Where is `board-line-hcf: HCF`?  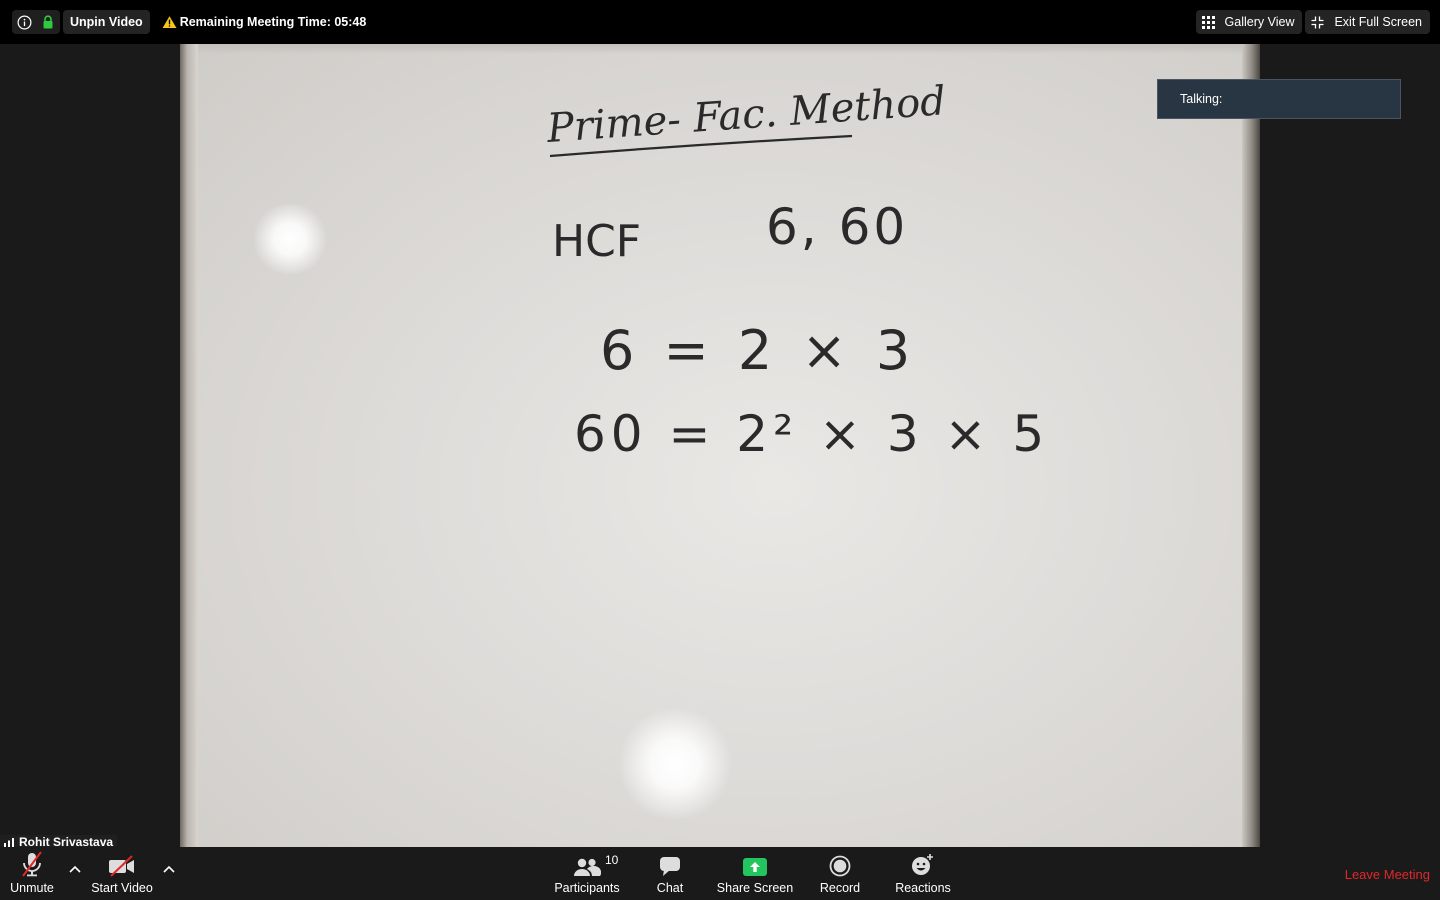
board-line-hcf: HCF is located at coordinates (596, 241).